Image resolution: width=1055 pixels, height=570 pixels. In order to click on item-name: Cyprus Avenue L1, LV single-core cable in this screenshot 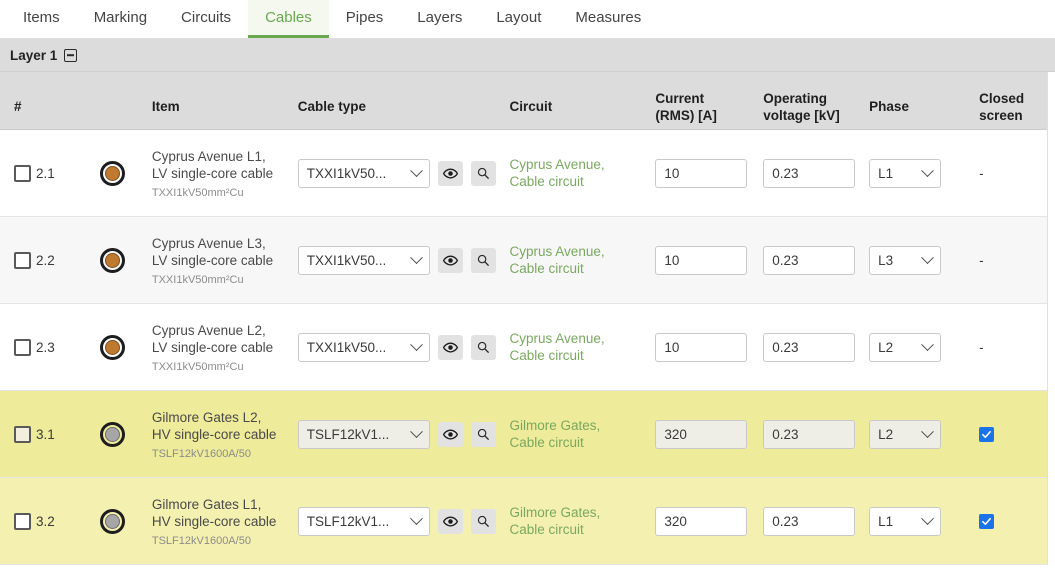, I will do `click(212, 165)`.